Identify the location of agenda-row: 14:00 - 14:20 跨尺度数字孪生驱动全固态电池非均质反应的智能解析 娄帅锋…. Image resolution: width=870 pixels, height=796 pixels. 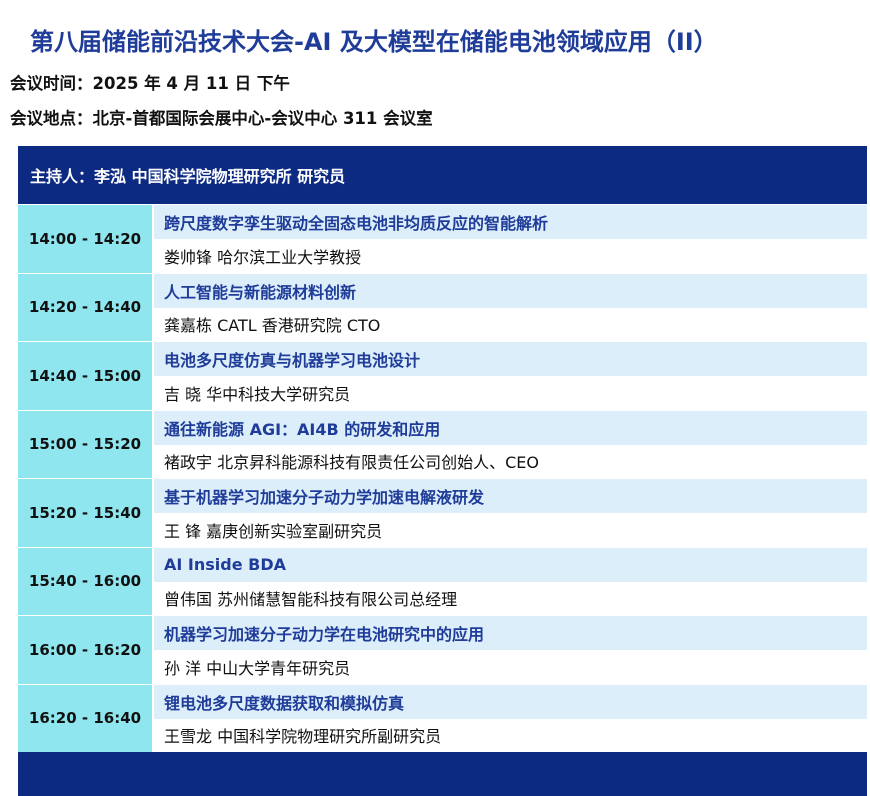
(442, 238).